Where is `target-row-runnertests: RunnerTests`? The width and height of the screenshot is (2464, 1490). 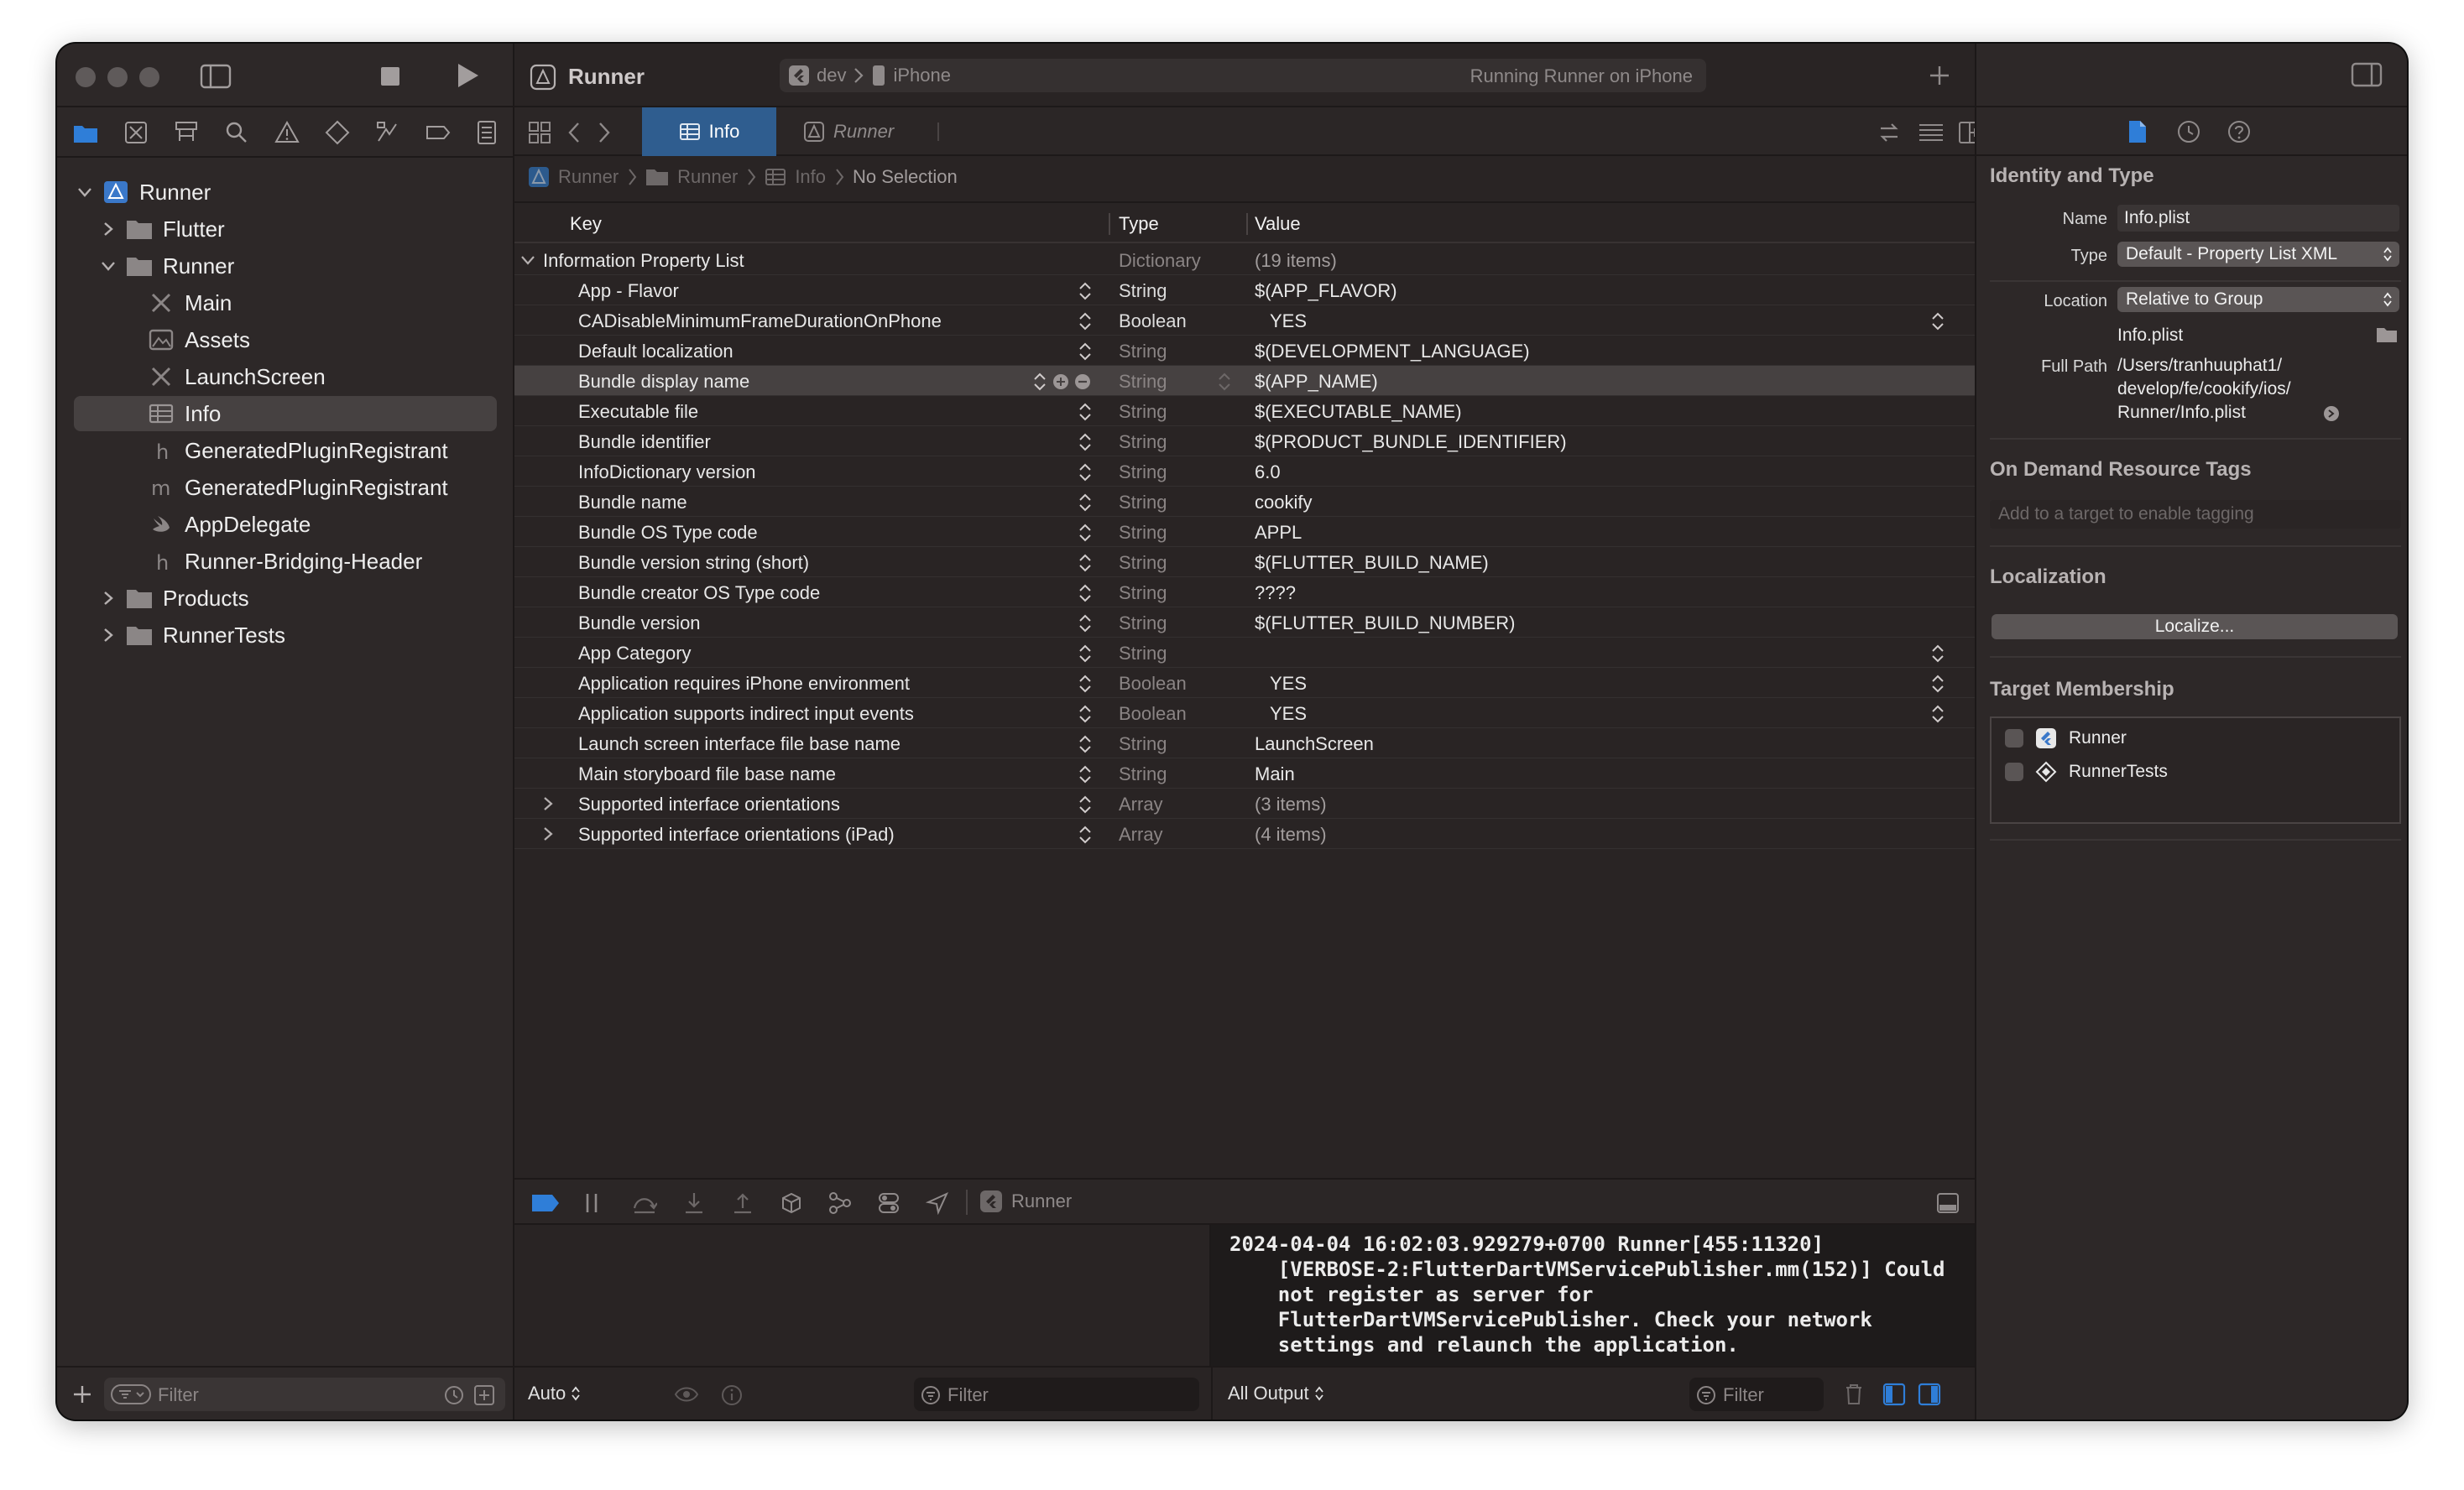
target-row-runnertests: RunnerTests is located at coordinates (2086, 772).